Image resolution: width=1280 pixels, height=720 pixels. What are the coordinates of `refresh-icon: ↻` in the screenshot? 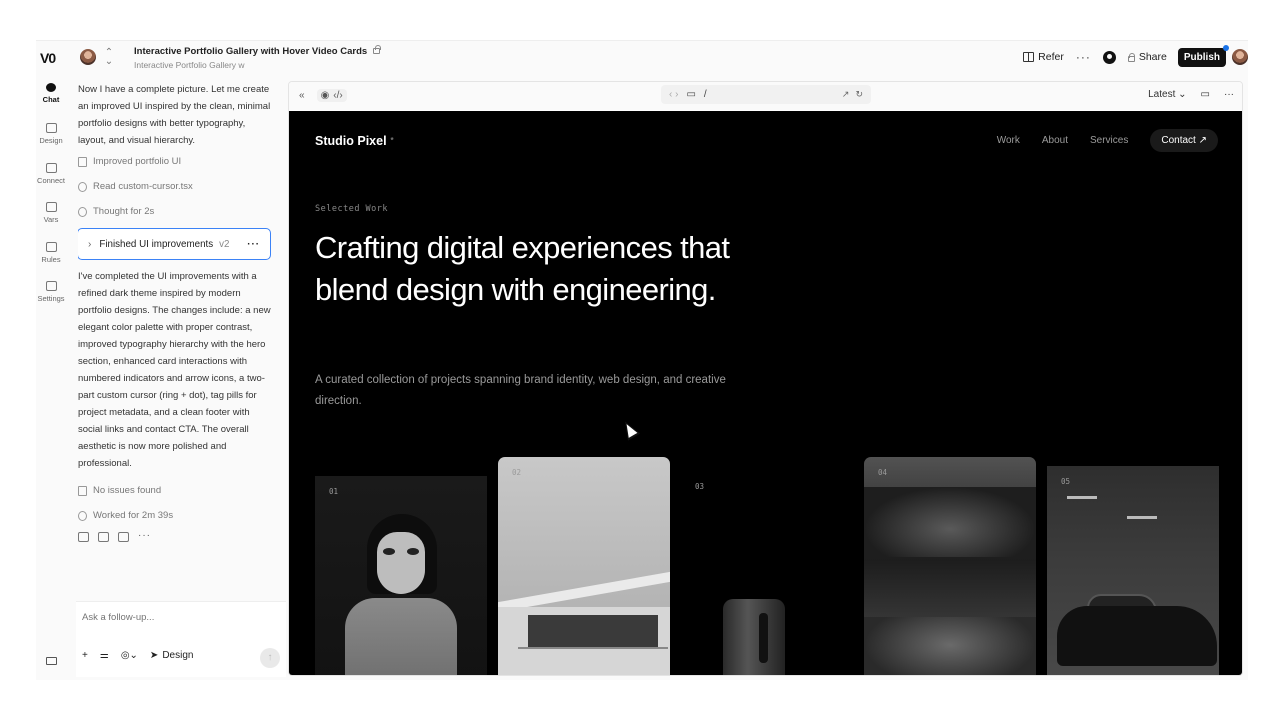 It's located at (859, 94).